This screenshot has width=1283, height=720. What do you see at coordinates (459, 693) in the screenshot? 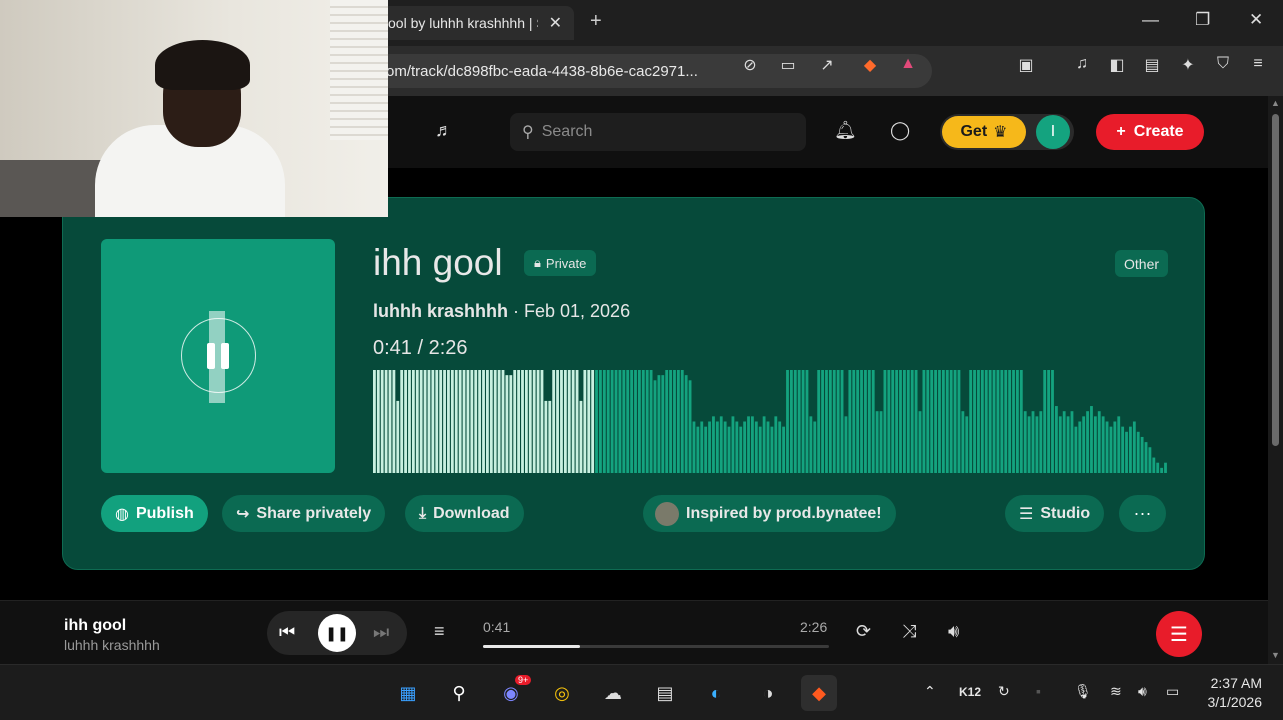
I see `taskbar-search-icon: ⚲` at bounding box center [459, 693].